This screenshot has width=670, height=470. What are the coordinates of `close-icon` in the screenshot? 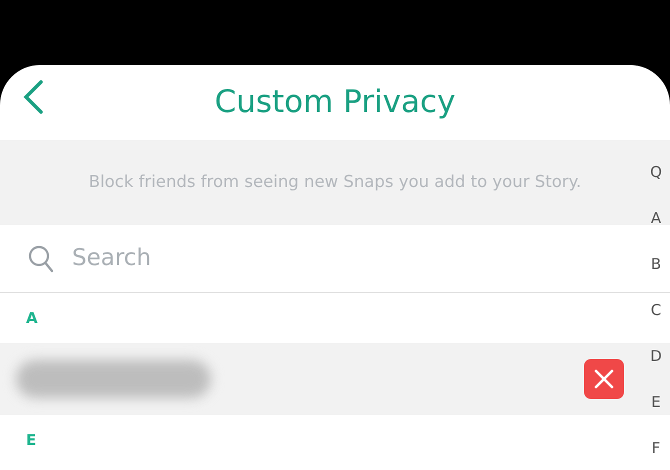 It's located at (604, 379).